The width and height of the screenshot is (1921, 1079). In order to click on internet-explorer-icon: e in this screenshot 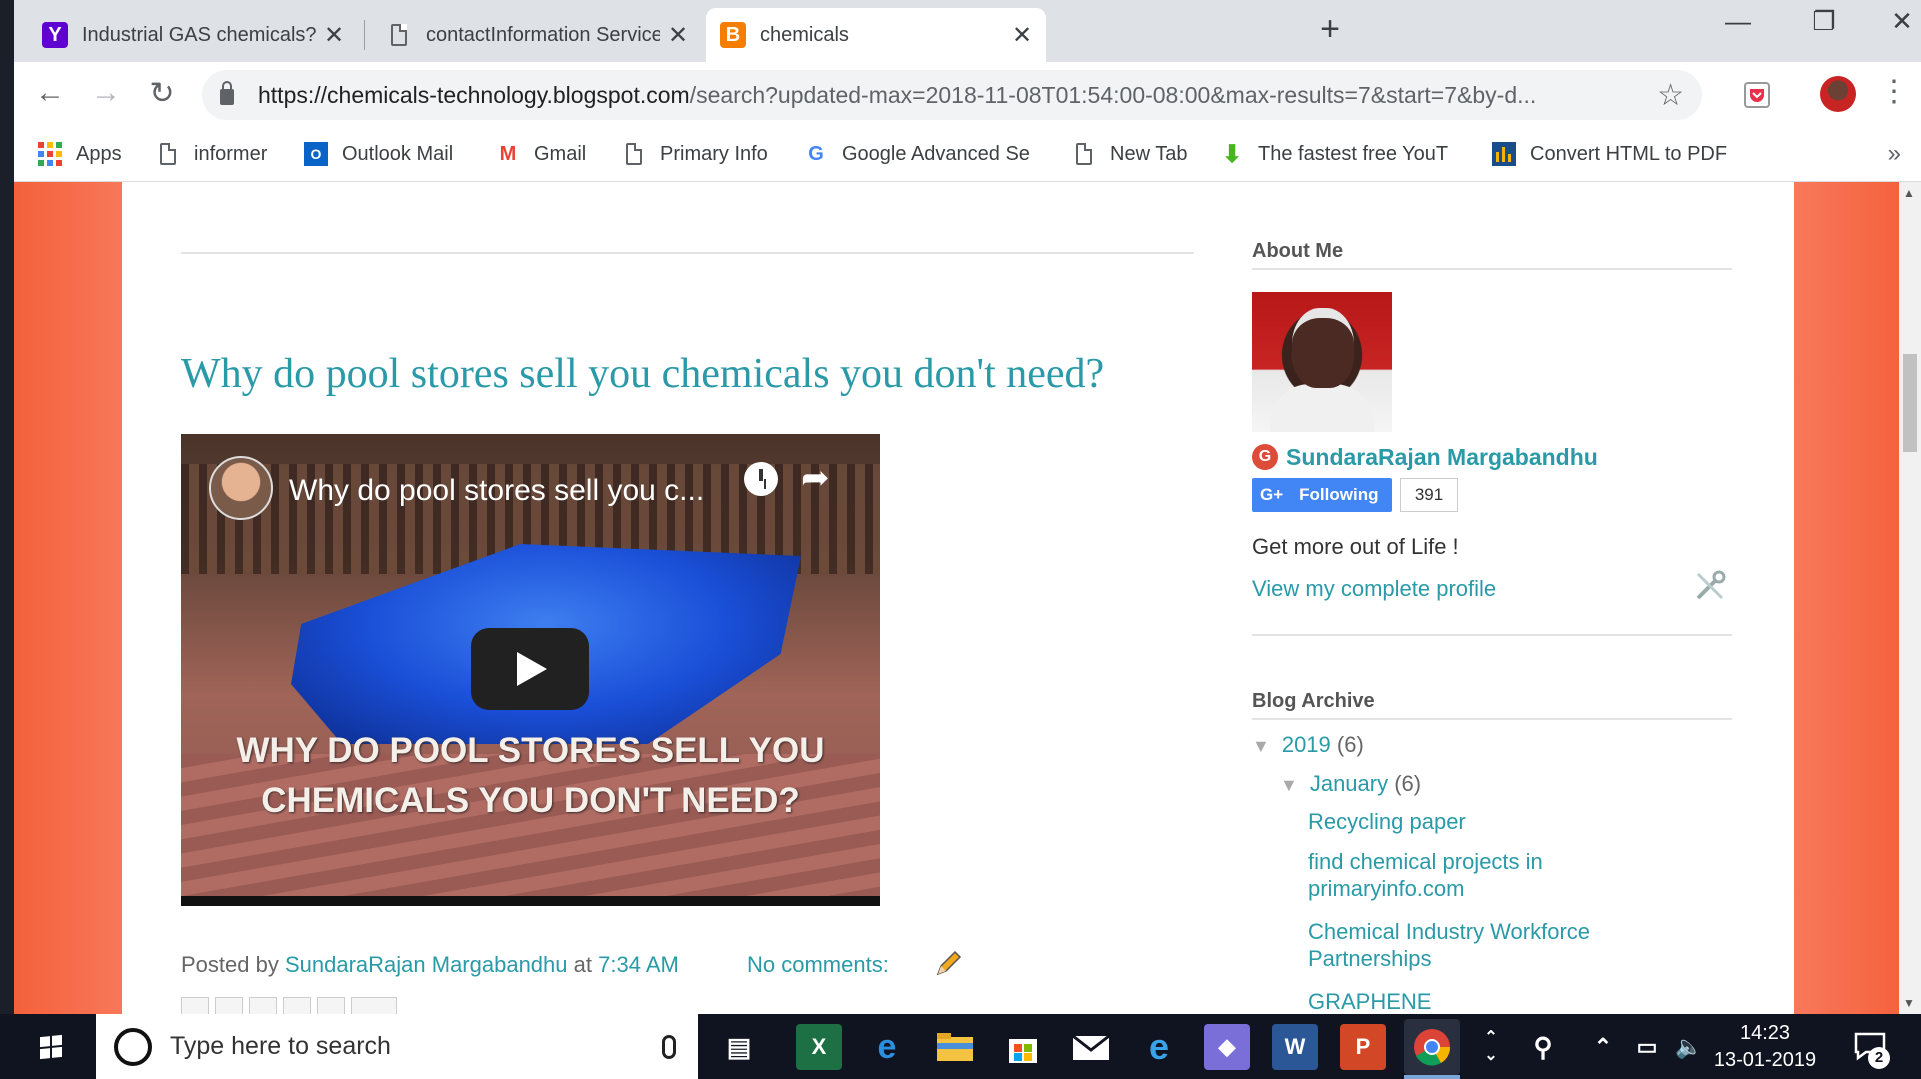, I will do `click(1159, 1047)`.